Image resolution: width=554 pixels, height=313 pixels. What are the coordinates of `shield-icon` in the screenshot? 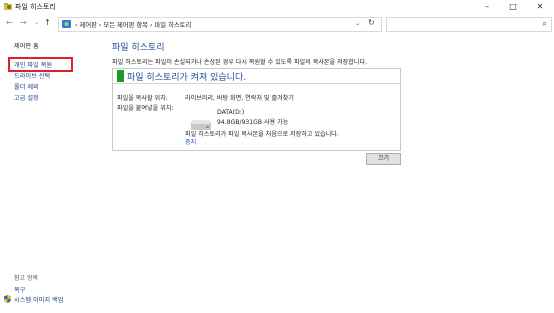 It's located at (7, 299).